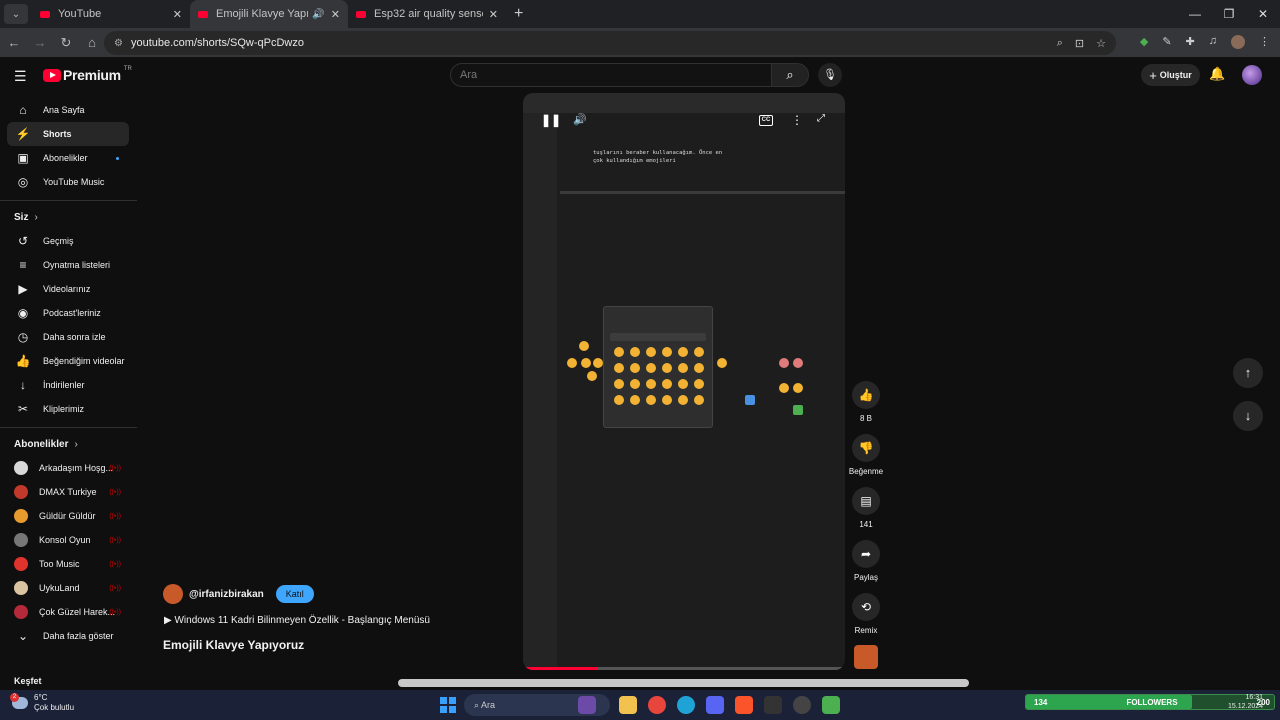 The height and width of the screenshot is (720, 1280). I want to click on url-bar: ⚙ youtube.com/shorts/SQw-qPcDwzo ⌕ ⊡ ☆, so click(610, 43).